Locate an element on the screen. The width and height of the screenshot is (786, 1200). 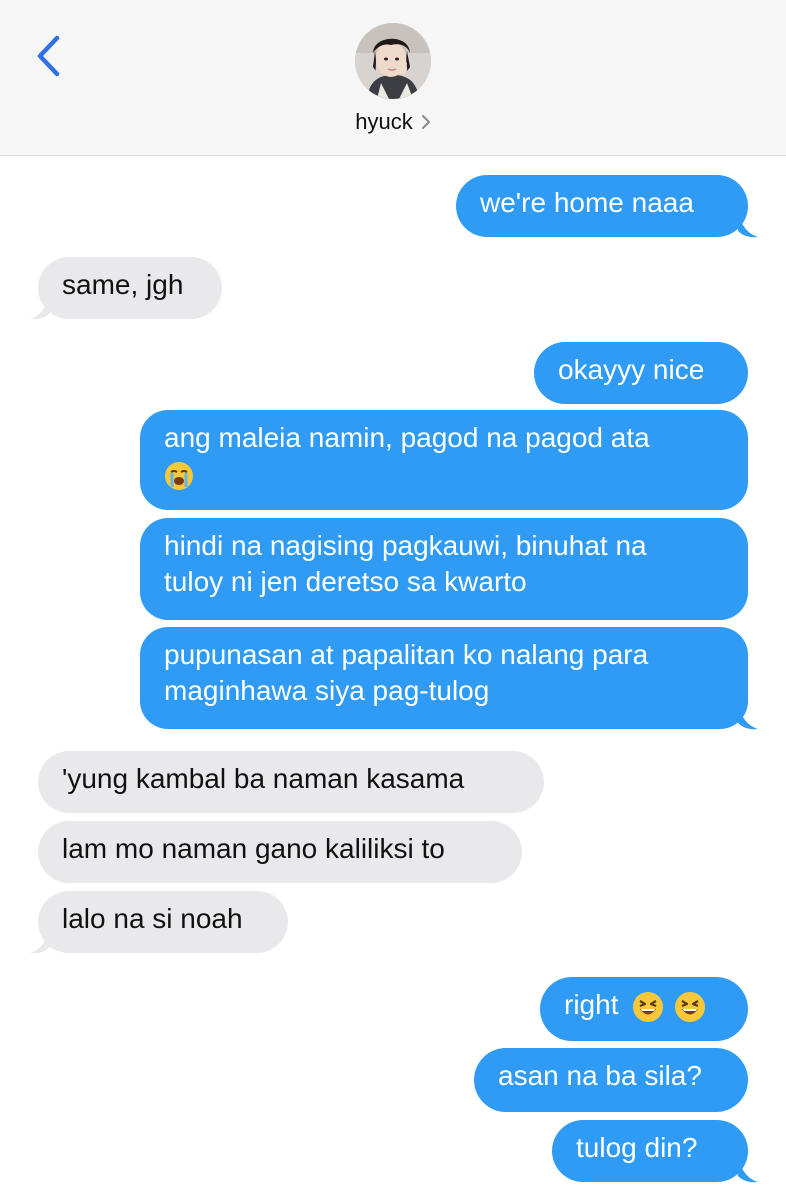
message-bubble-incoming: lalo na si noah is located at coordinates (163, 922).